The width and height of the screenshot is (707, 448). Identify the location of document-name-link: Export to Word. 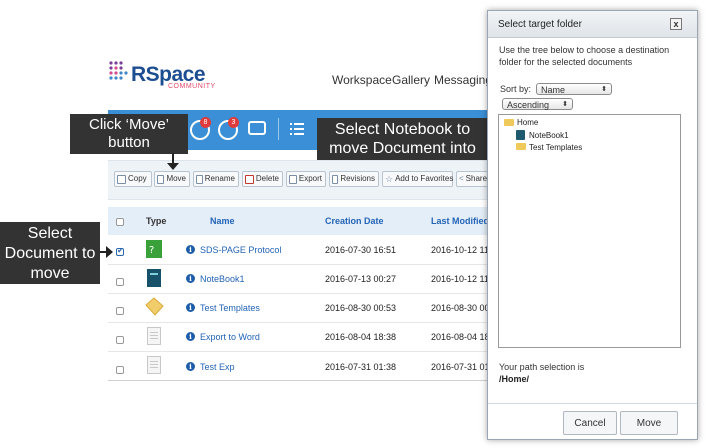
(230, 337).